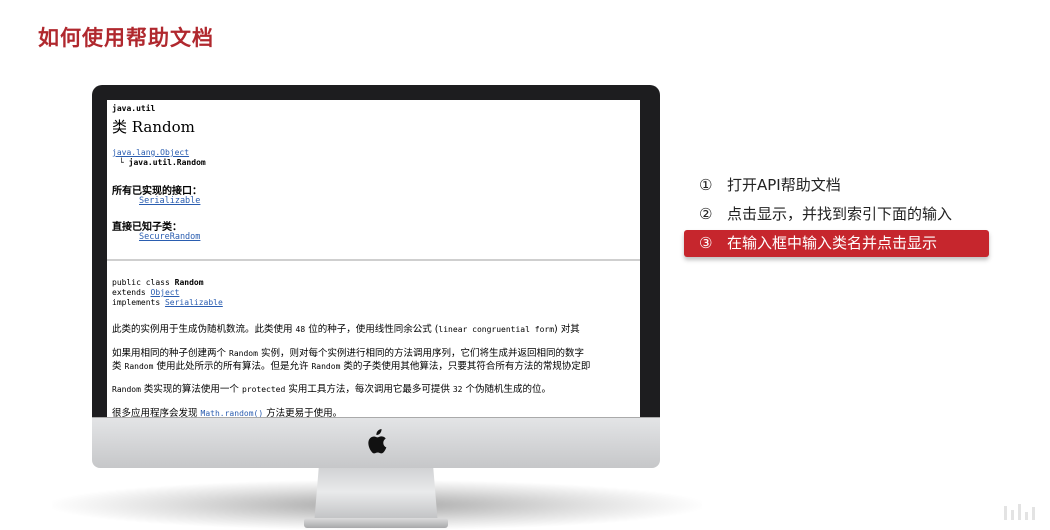  I want to click on link-object: Object, so click(165, 292).